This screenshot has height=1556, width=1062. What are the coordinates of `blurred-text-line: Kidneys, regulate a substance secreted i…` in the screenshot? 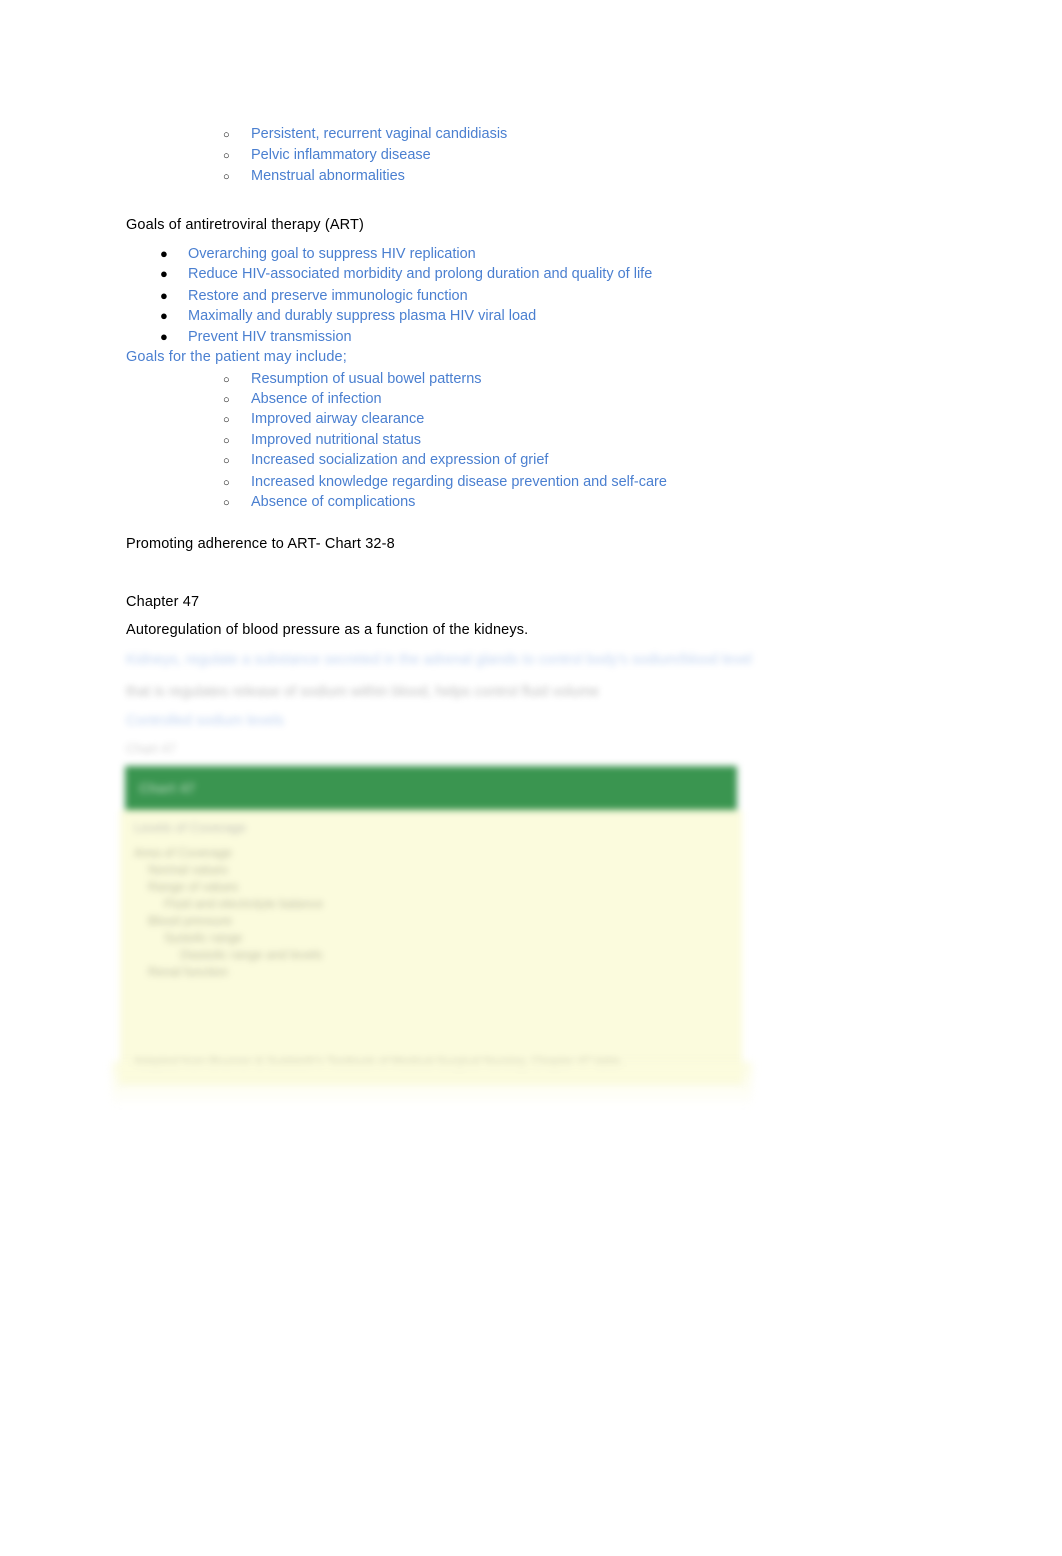 It's located at (439, 660).